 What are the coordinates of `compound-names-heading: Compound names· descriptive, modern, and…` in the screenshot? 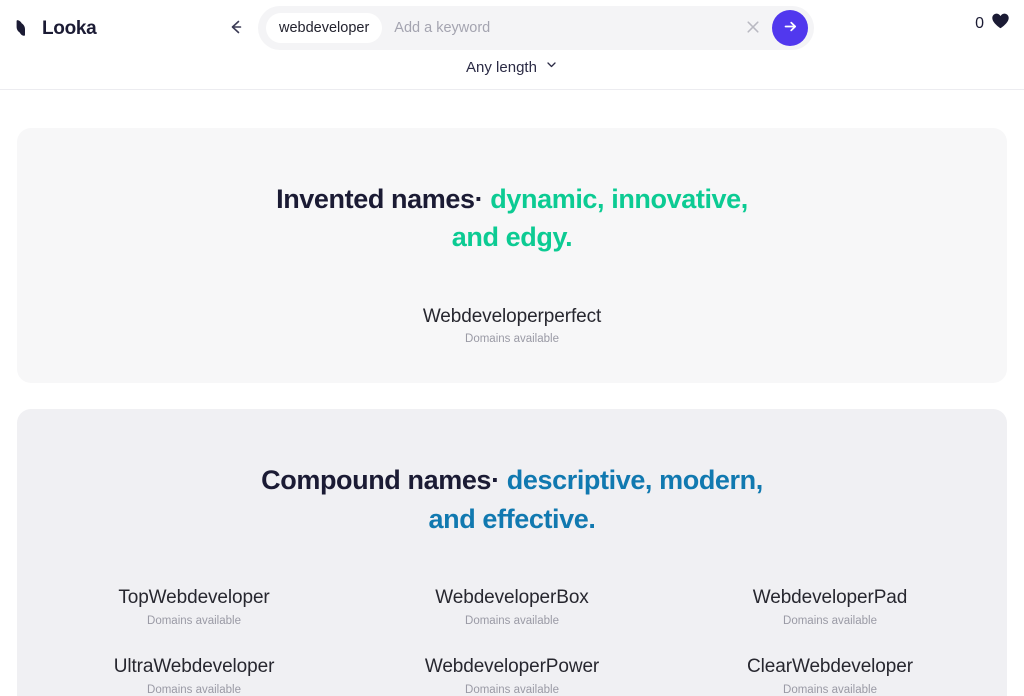 It's located at (512, 499).